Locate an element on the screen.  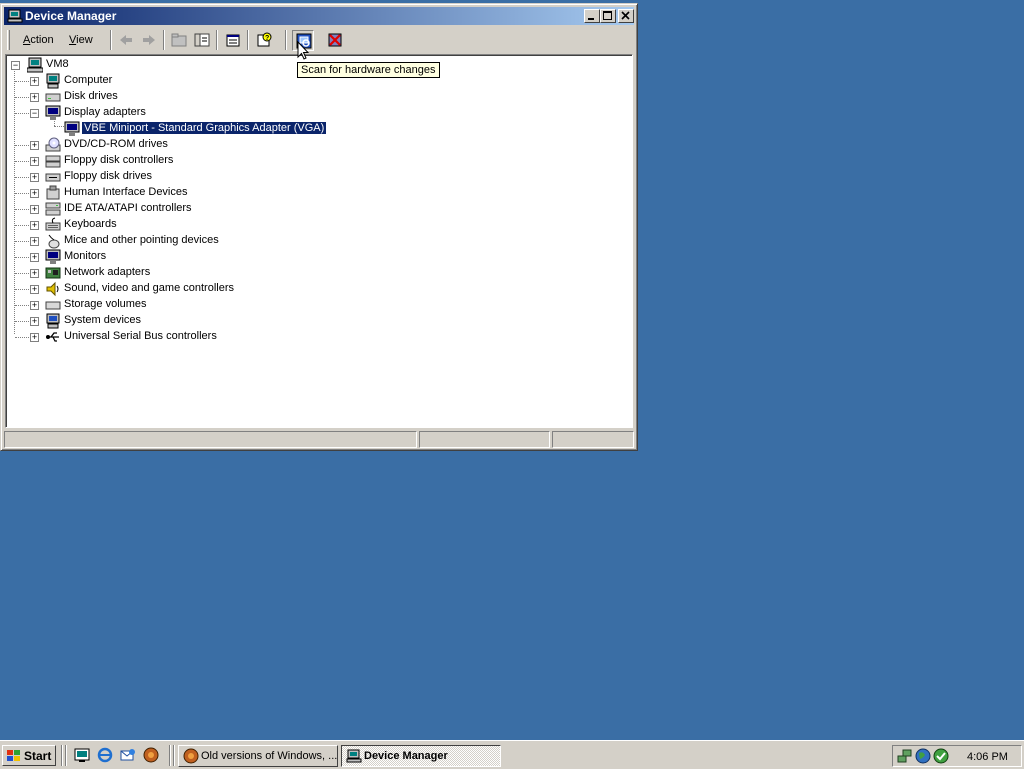
show-desktop-icon is located at coordinates (82, 755).